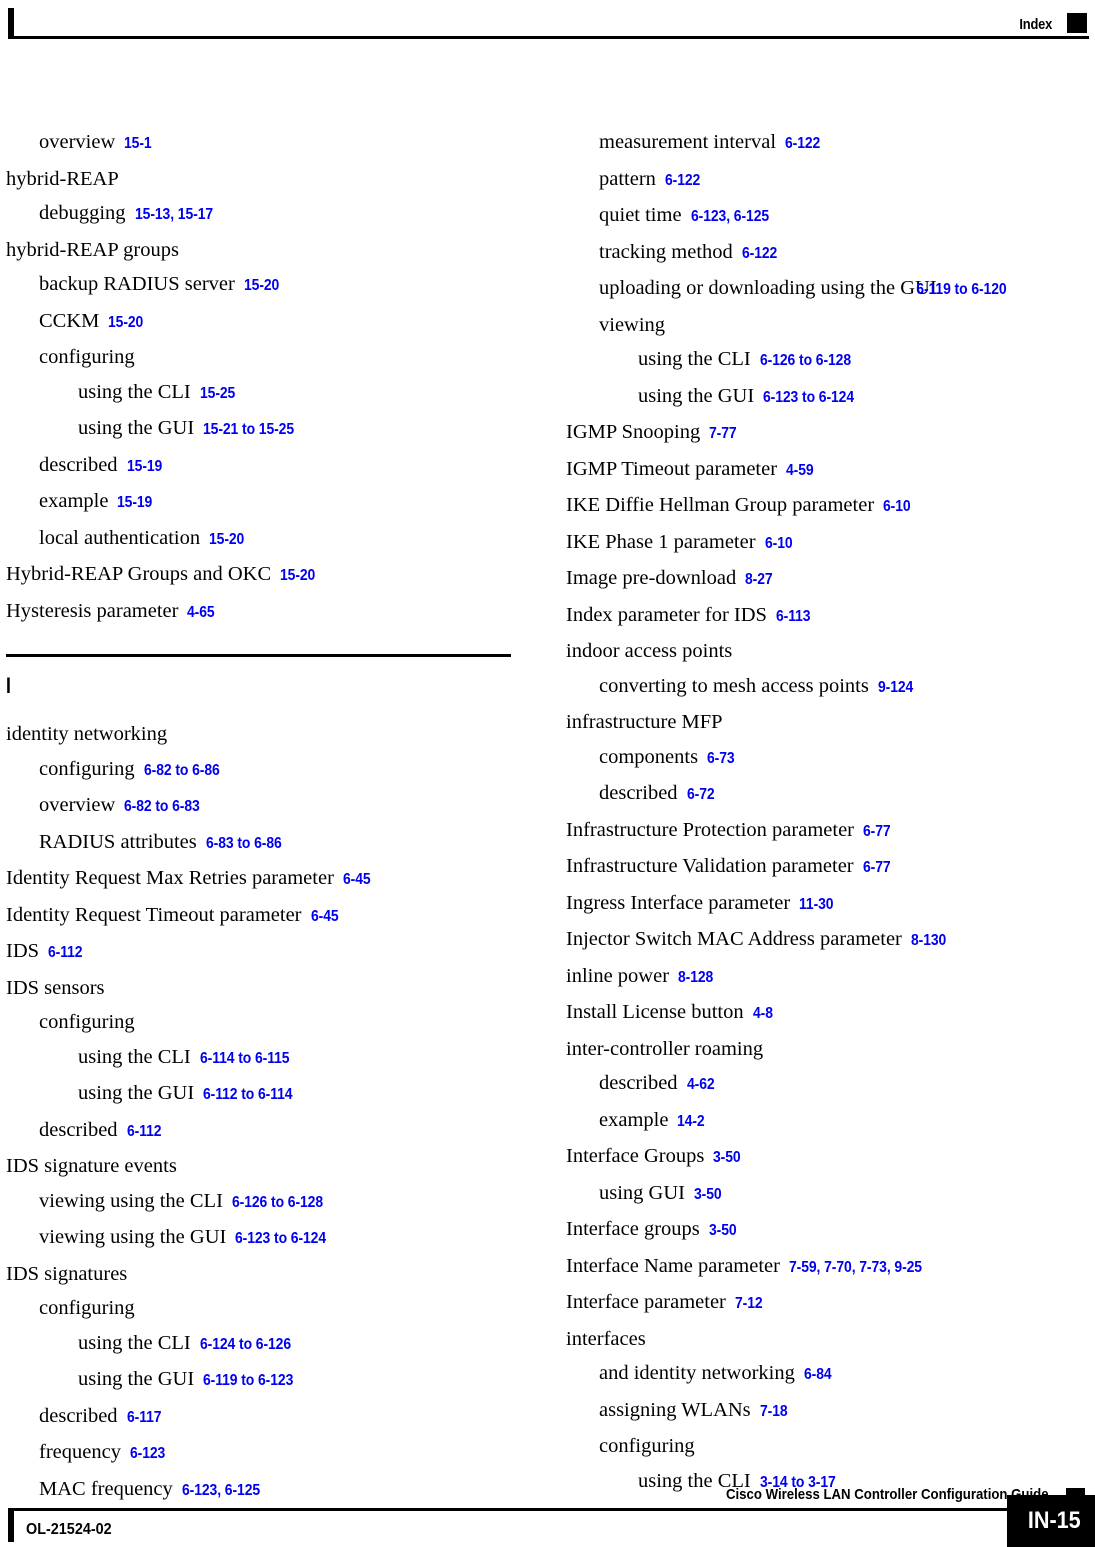  Describe the element at coordinates (248, 1095) in the screenshot. I see `index-entry-page-reference: 6-112 to 6-114` at that location.